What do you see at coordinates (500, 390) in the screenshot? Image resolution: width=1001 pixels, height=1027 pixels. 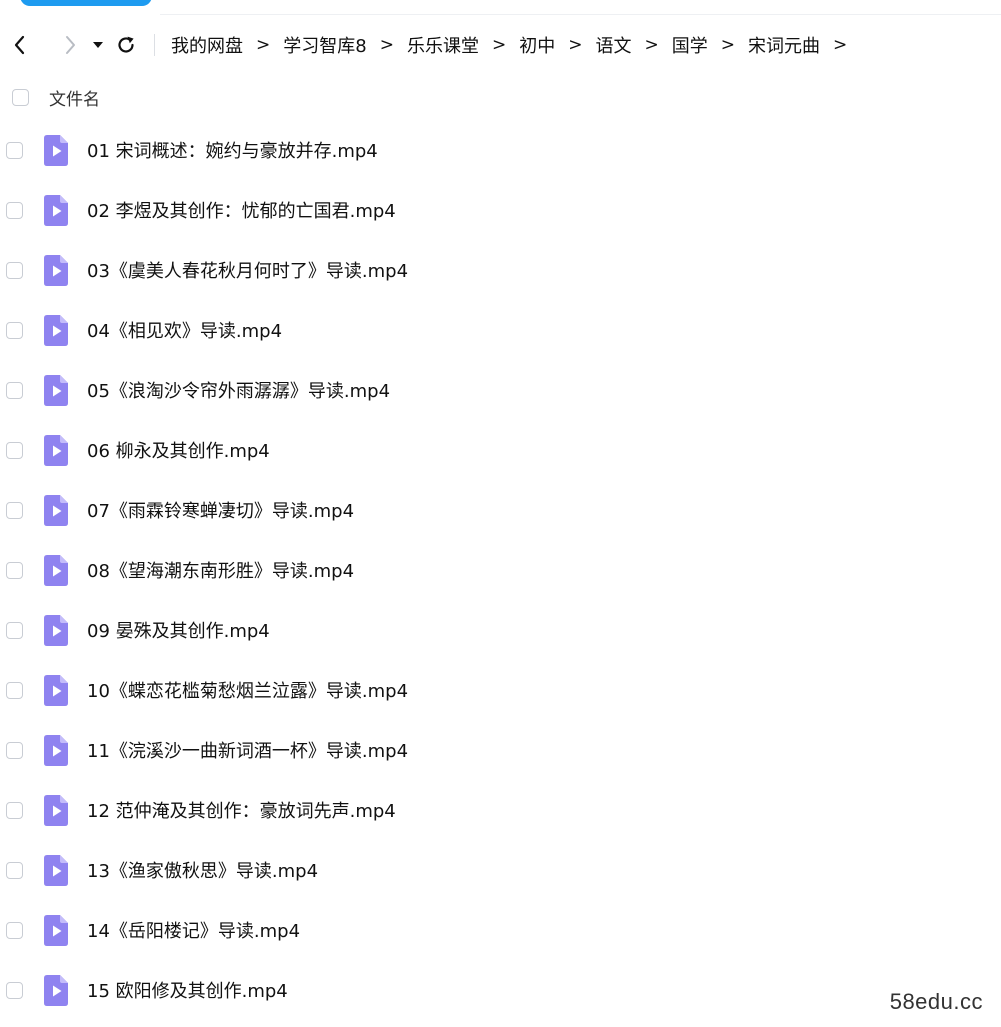 I see `file-row: 05《浪淘沙令帘外雨潺潺》导读.mp4` at bounding box center [500, 390].